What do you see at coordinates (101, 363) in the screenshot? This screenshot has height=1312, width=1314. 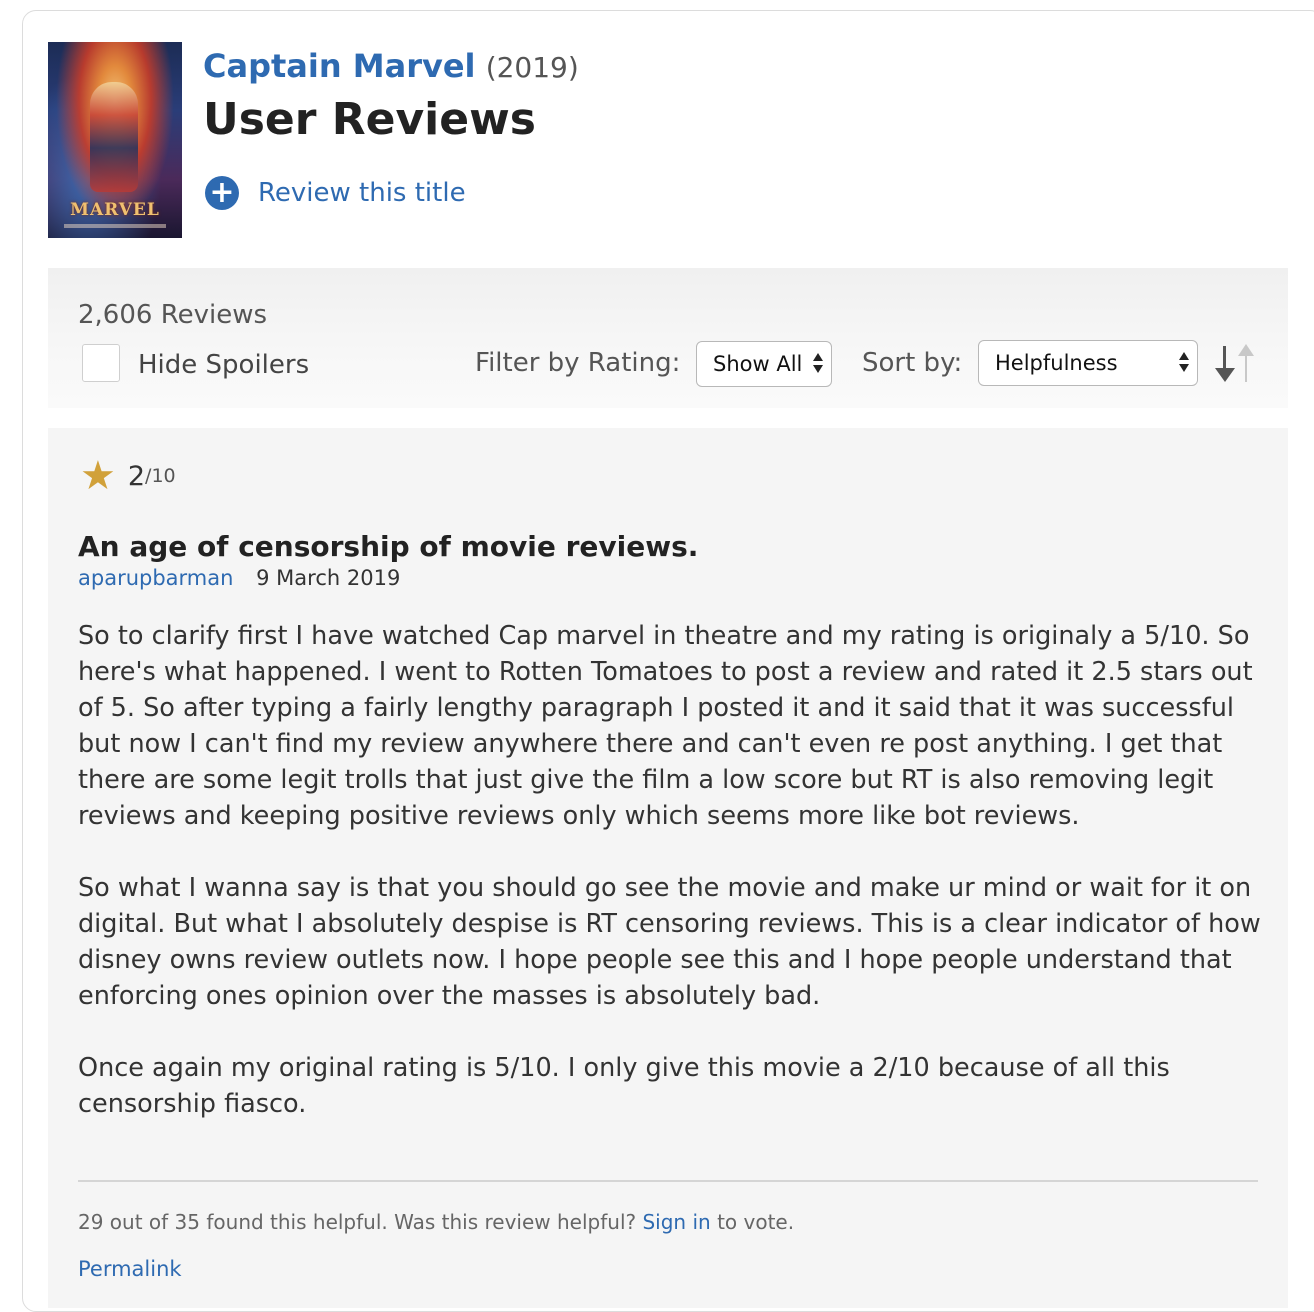 I see `hide-spoilers-checkbox` at bounding box center [101, 363].